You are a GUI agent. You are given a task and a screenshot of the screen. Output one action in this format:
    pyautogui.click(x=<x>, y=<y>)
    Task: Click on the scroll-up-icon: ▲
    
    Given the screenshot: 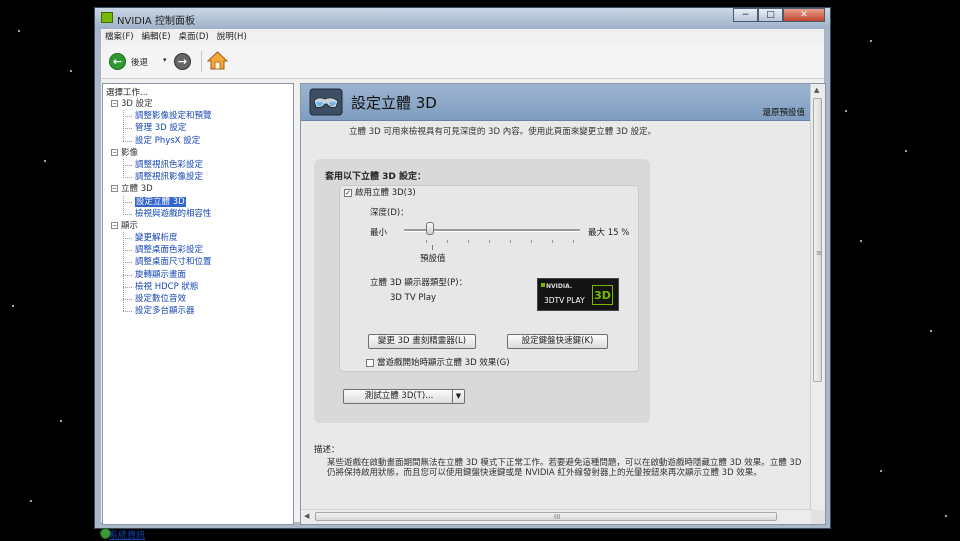 What is the action you would take?
    pyautogui.click(x=816, y=90)
    